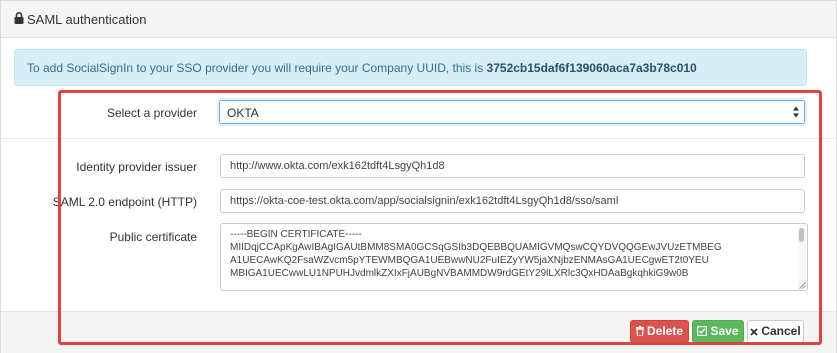 The image size is (837, 353). I want to click on cancel-label: Cancel, so click(781, 331).